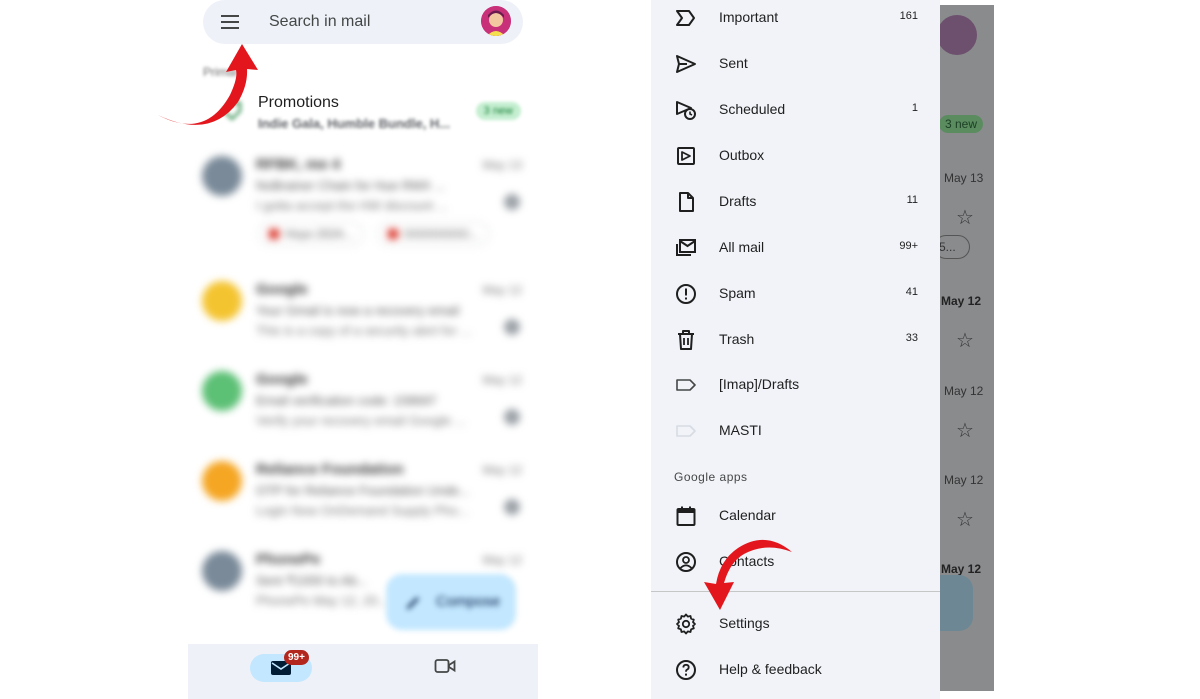  What do you see at coordinates (795, 340) in the screenshot?
I see `drawer-item-trash: Trash 33` at bounding box center [795, 340].